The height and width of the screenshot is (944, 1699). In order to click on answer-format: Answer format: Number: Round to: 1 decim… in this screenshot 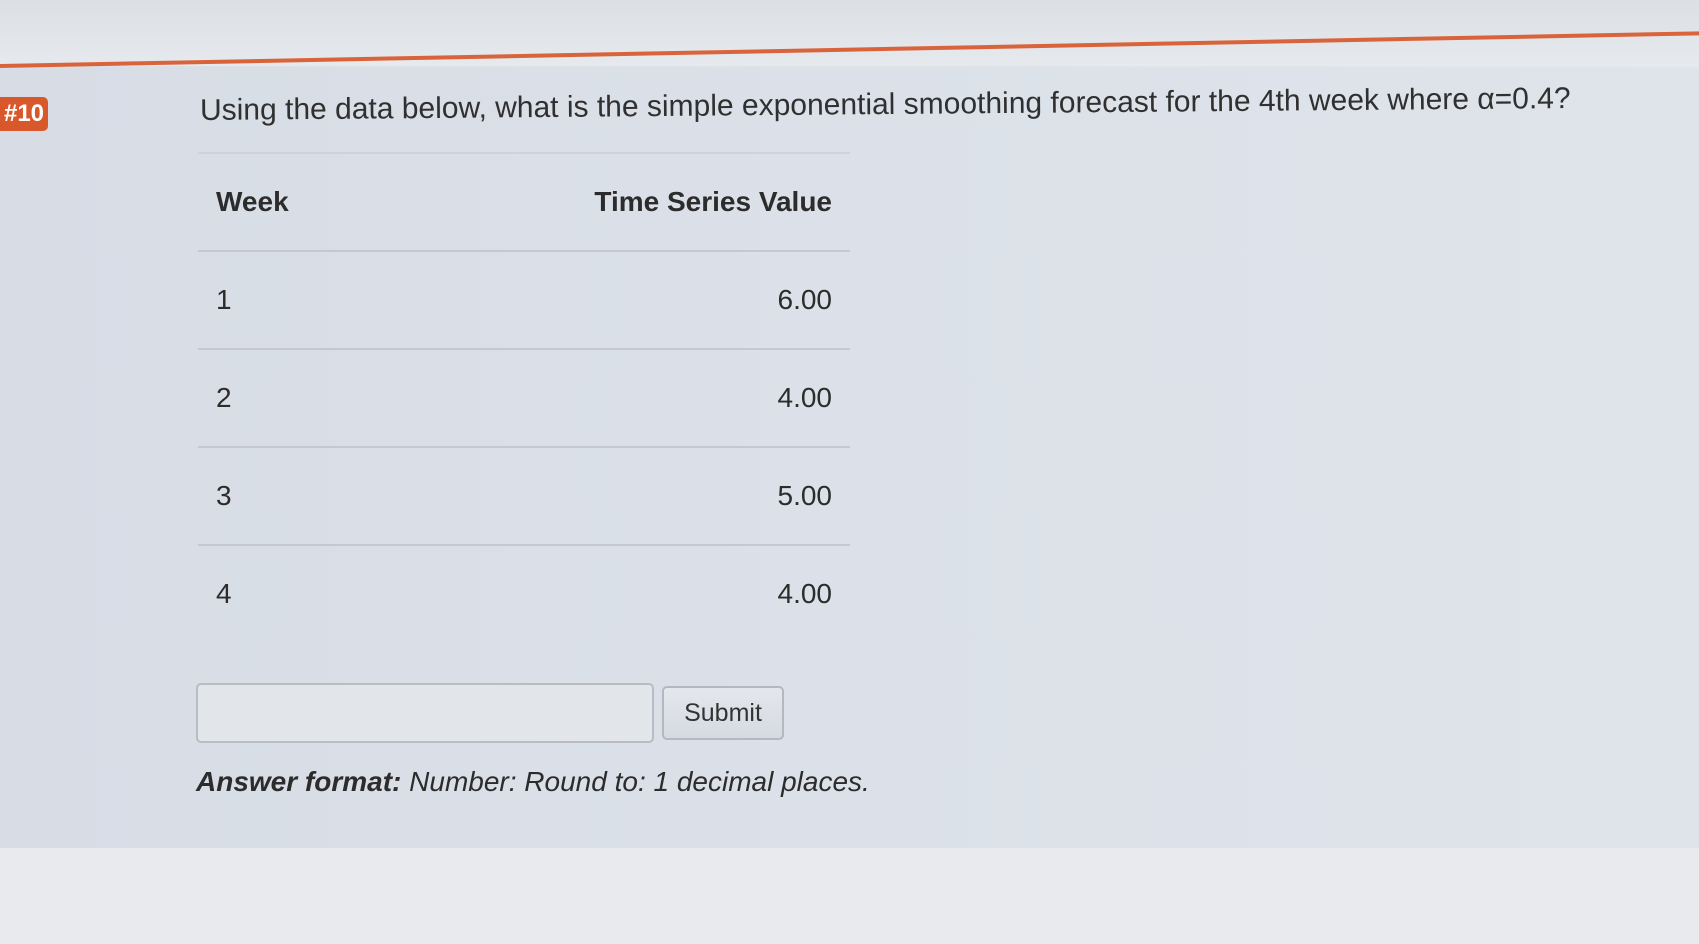, I will do `click(533, 782)`.